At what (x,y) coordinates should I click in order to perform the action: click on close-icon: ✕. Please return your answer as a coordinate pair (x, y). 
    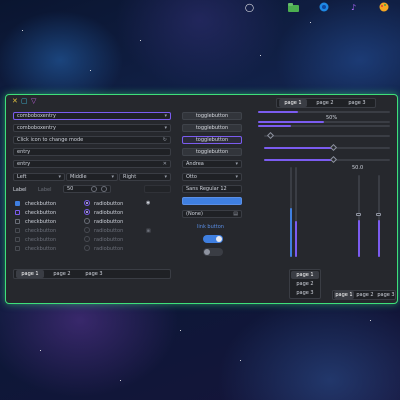
    Looking at the image, I should click on (15, 101).